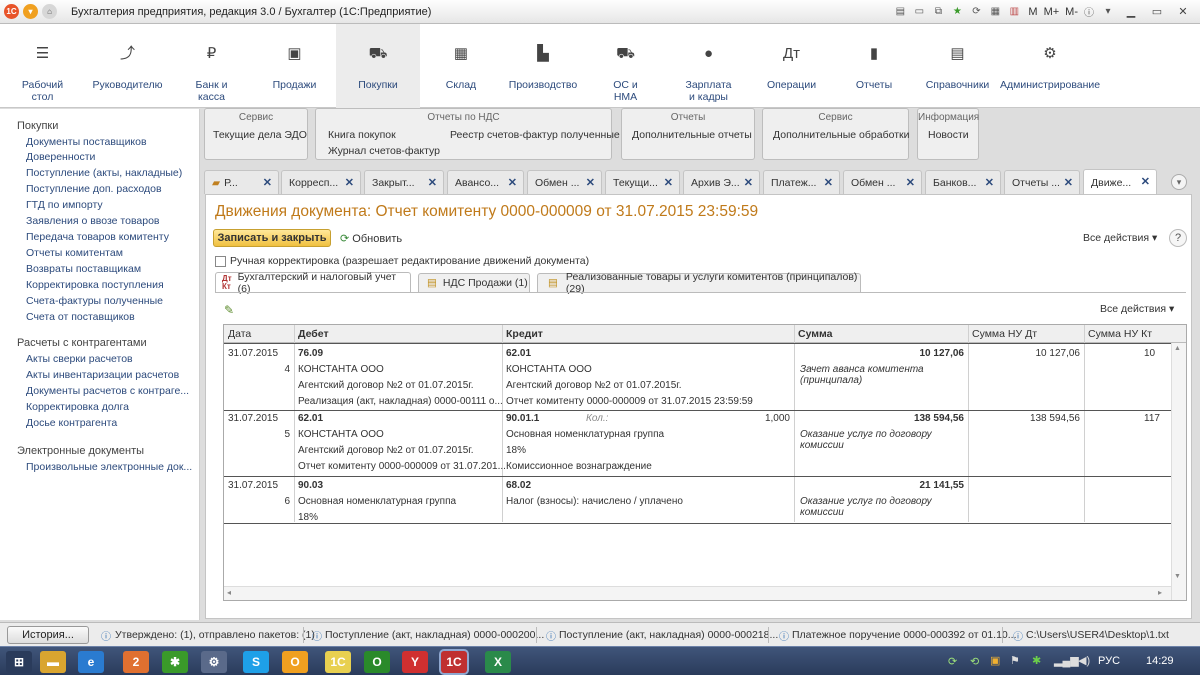 This screenshot has width=1200, height=675. I want to click on section-8: ● Зарплата и кадры, so click(708, 66).